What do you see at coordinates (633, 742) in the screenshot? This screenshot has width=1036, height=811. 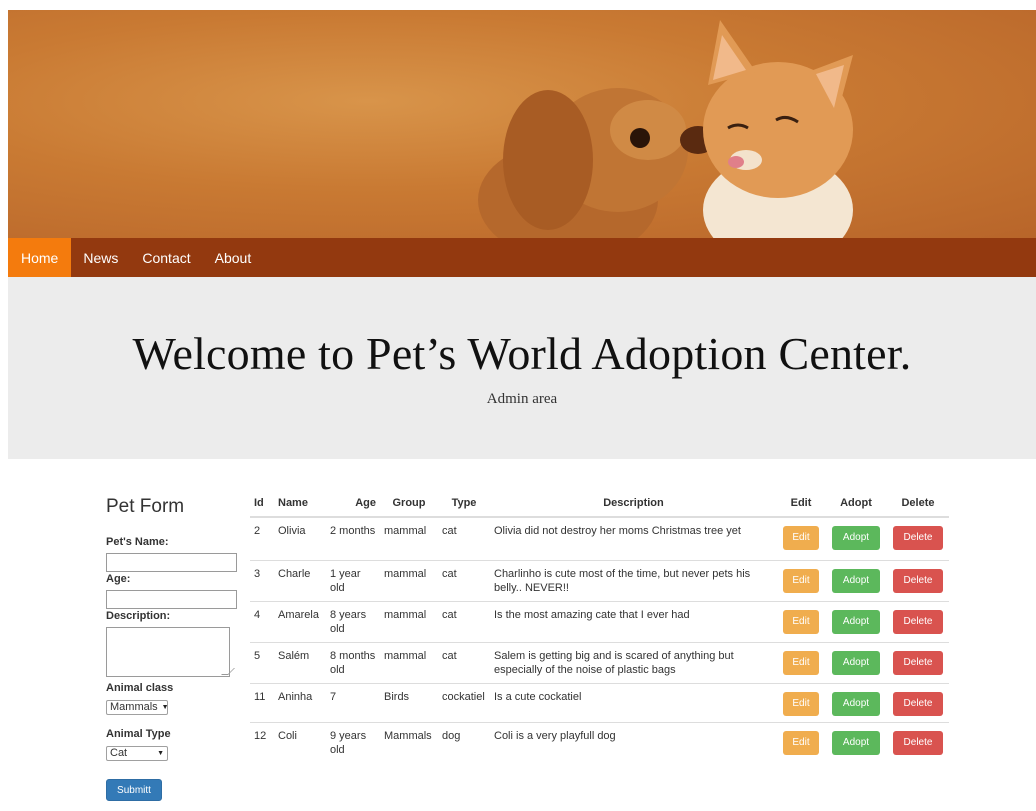 I see `cell-description: Coli is a very playfull dog` at bounding box center [633, 742].